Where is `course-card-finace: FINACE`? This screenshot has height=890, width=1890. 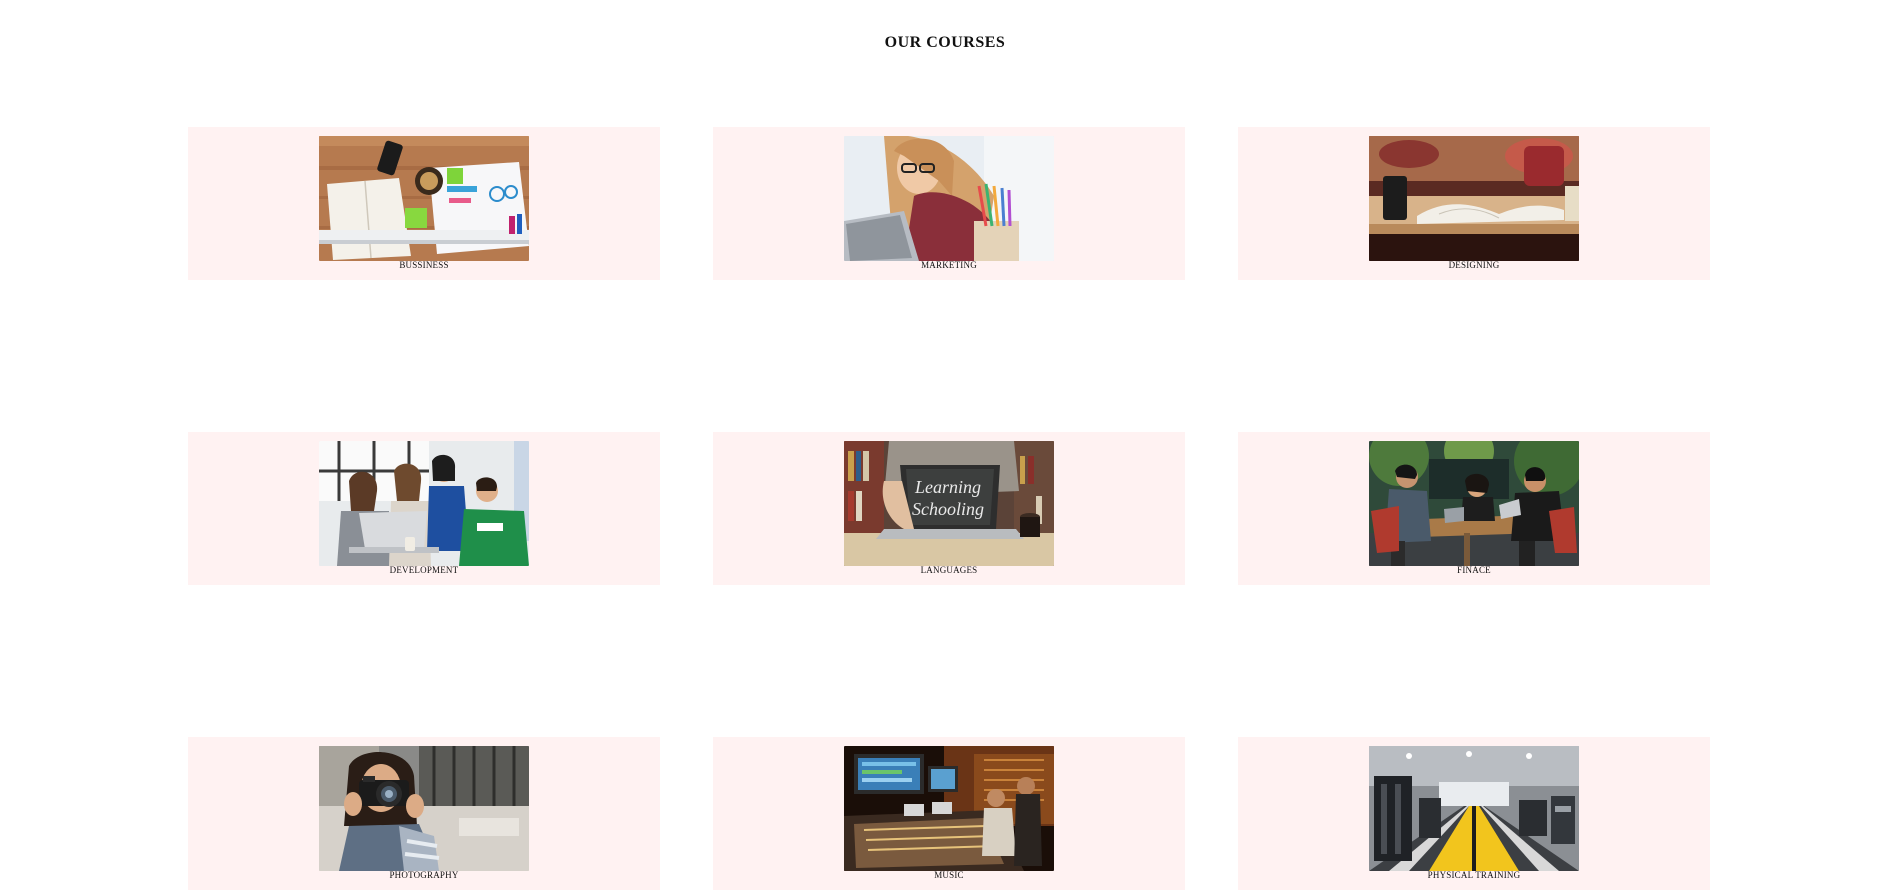 course-card-finace: FINACE is located at coordinates (1474, 508).